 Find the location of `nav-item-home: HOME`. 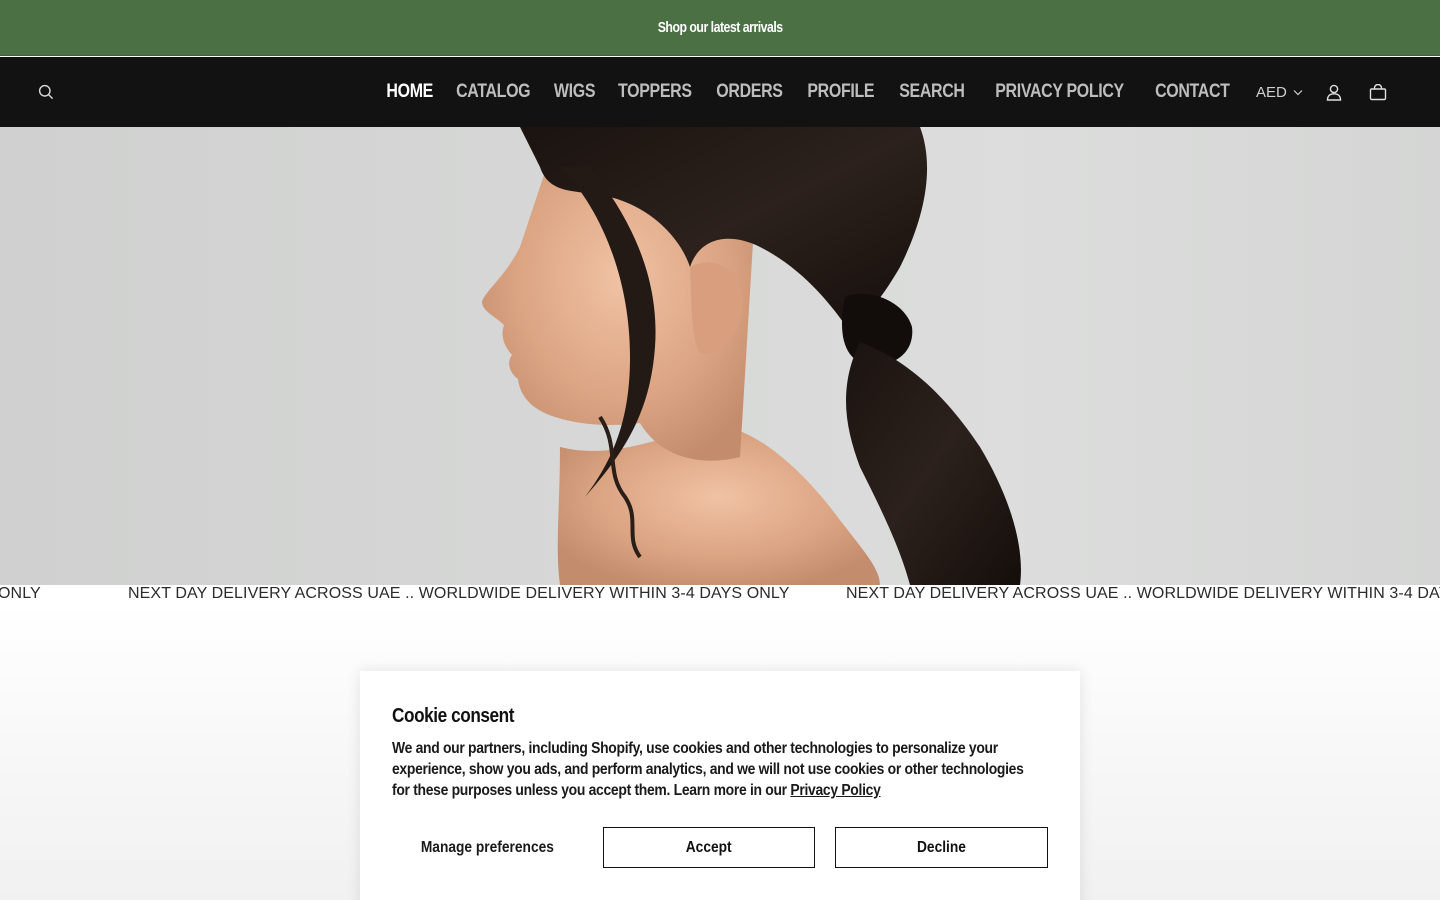

nav-item-home: HOME is located at coordinates (409, 92).